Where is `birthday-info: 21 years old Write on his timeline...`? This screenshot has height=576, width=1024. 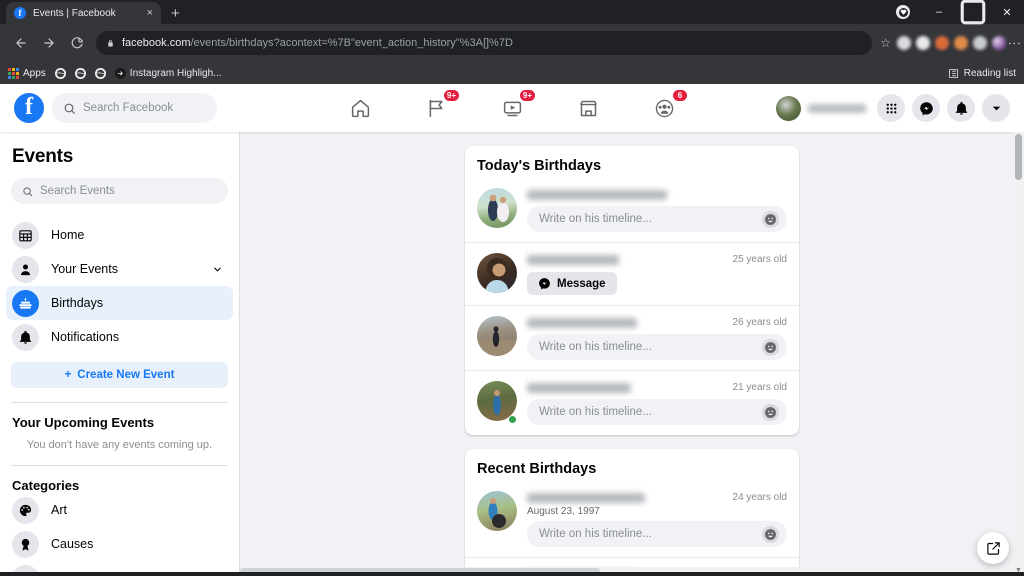
birthday-info: 21 years old Write on his timeline... is located at coordinates (657, 403).